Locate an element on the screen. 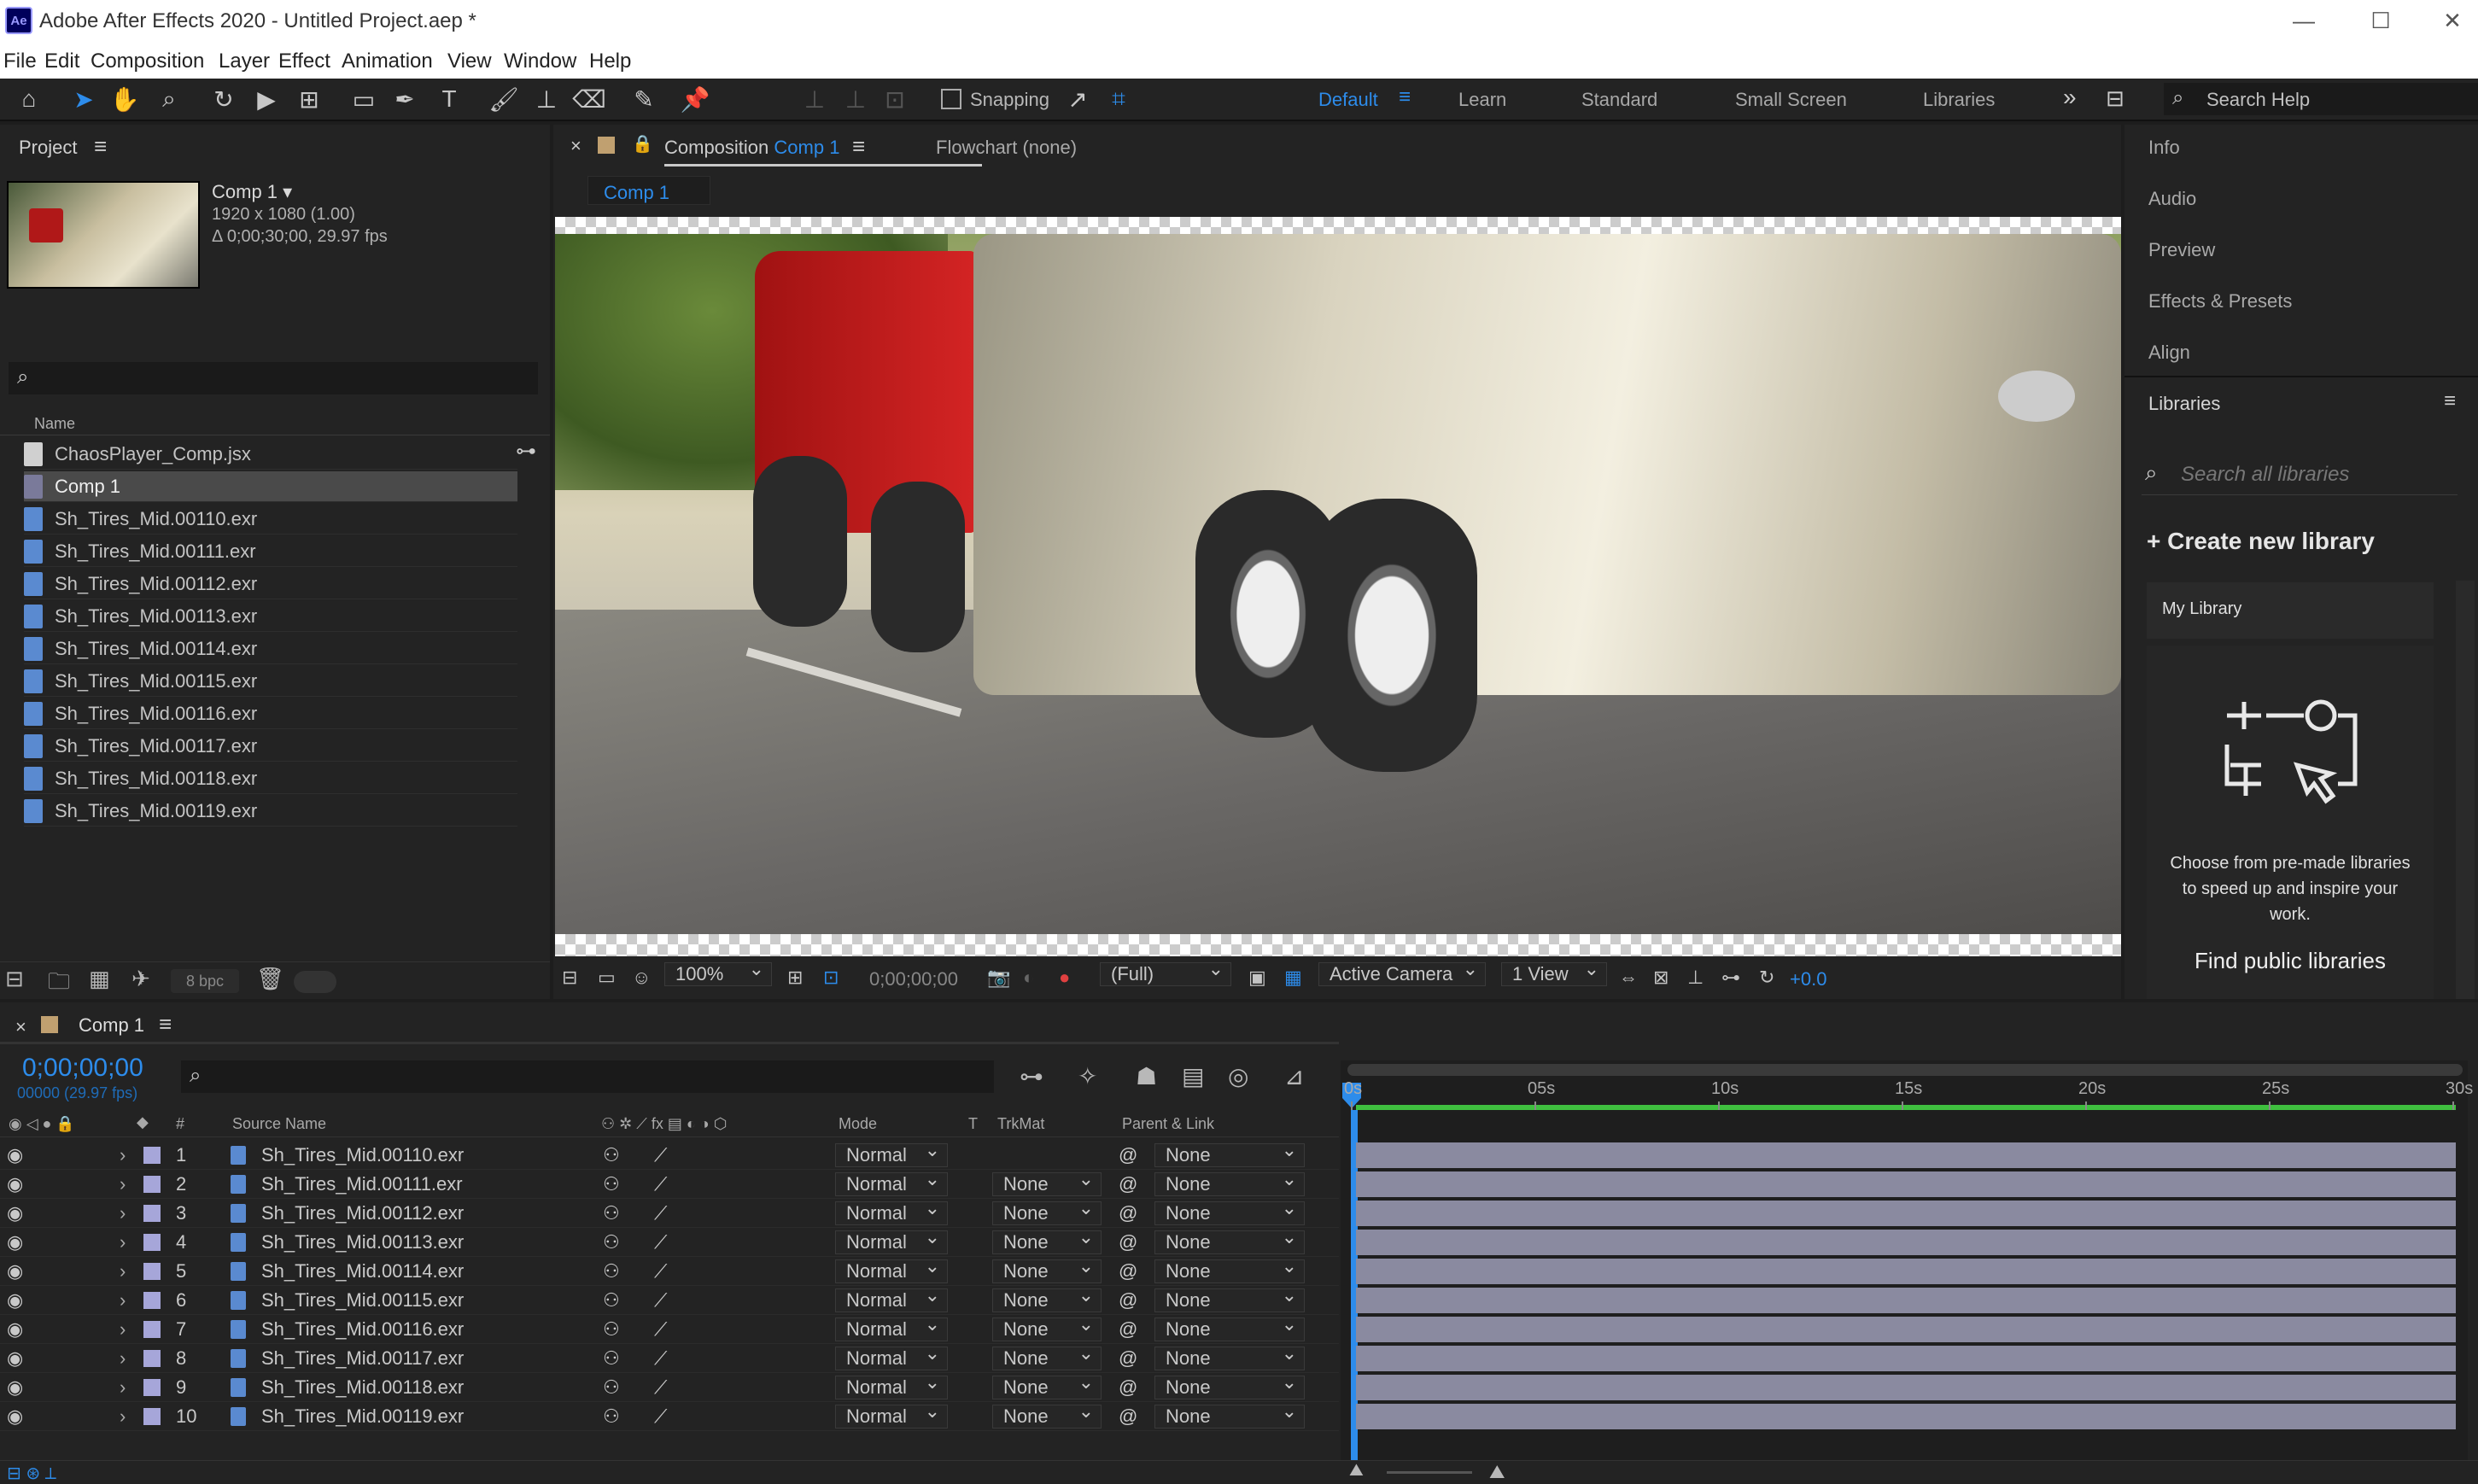  project-item: Sh_Tires_Mid.00118.exr is located at coordinates (270, 779).